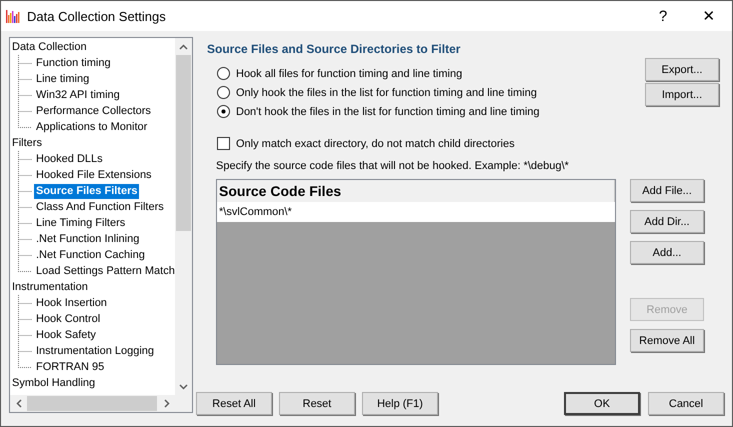 This screenshot has height=427, width=733. What do you see at coordinates (19, 403) in the screenshot?
I see `scroll-left-icon` at bounding box center [19, 403].